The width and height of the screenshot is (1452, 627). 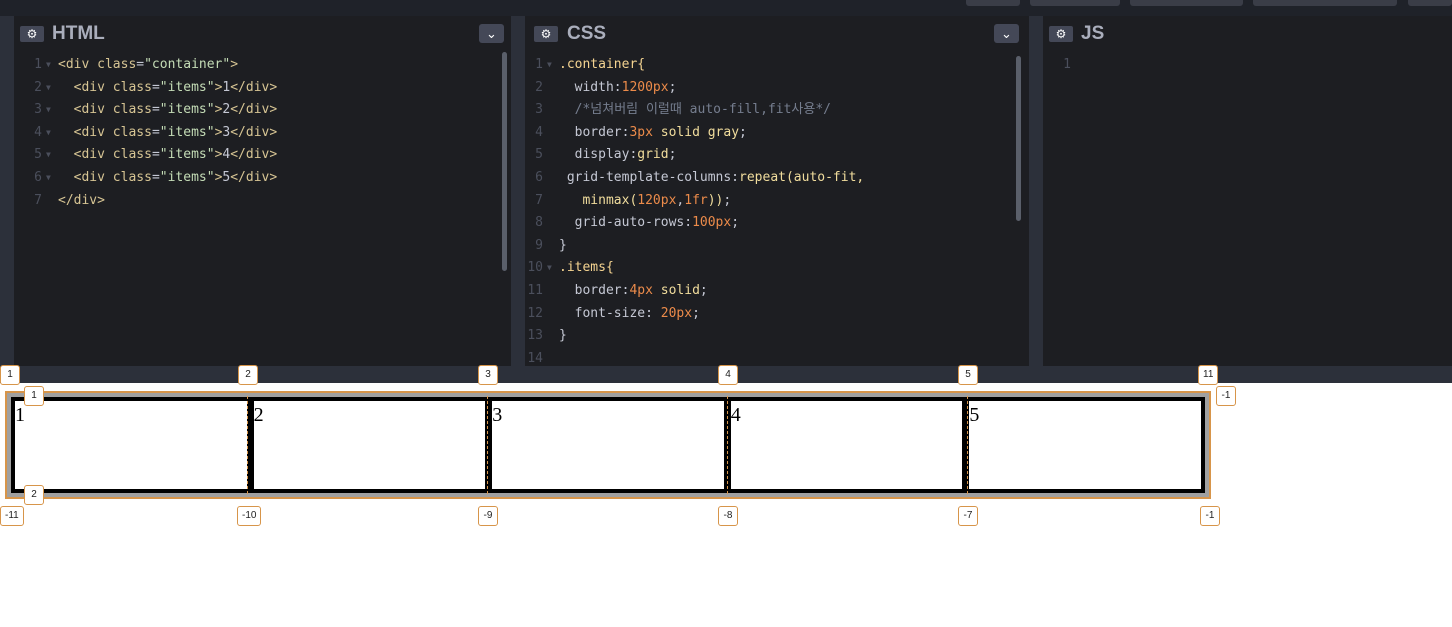 I want to click on line-number: 13, so click(x=535, y=336).